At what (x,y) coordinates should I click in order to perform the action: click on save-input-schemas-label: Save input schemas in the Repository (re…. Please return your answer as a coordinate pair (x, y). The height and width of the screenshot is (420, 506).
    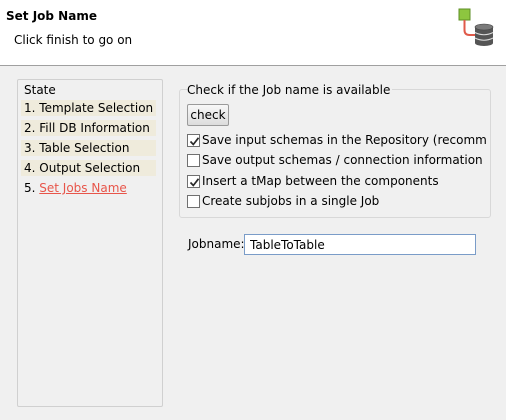
    Looking at the image, I should click on (344, 140).